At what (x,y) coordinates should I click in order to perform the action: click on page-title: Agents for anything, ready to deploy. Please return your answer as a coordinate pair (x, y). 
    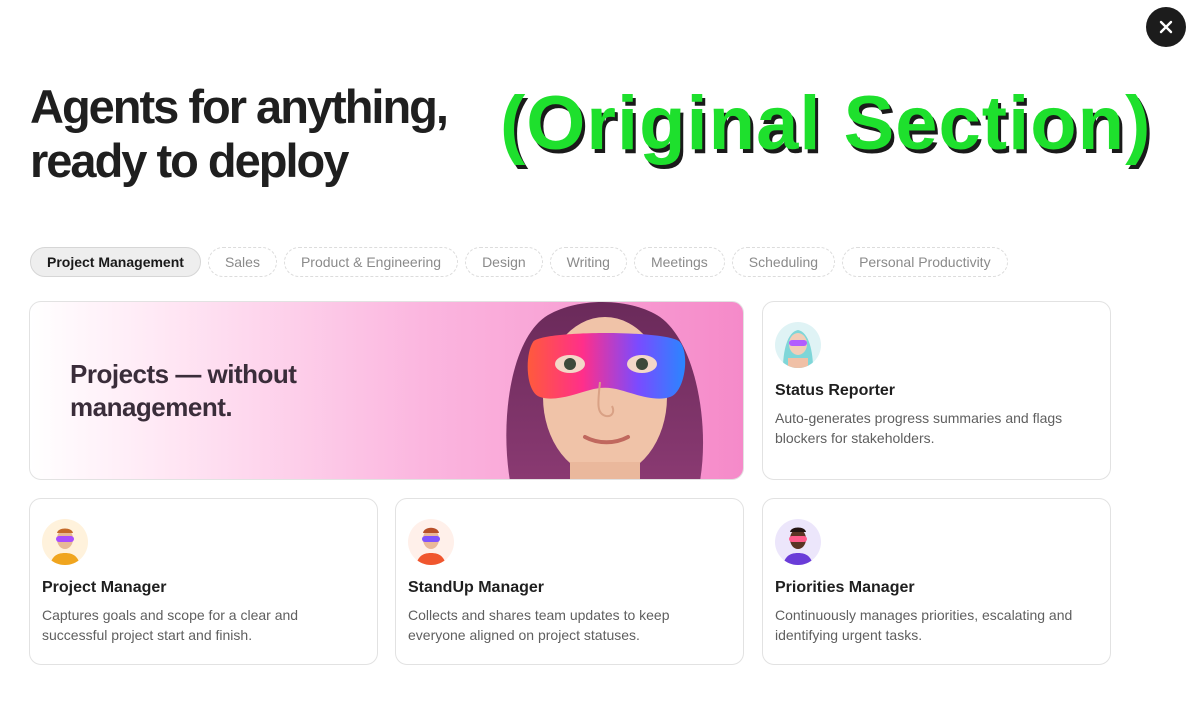
    Looking at the image, I should click on (265, 134).